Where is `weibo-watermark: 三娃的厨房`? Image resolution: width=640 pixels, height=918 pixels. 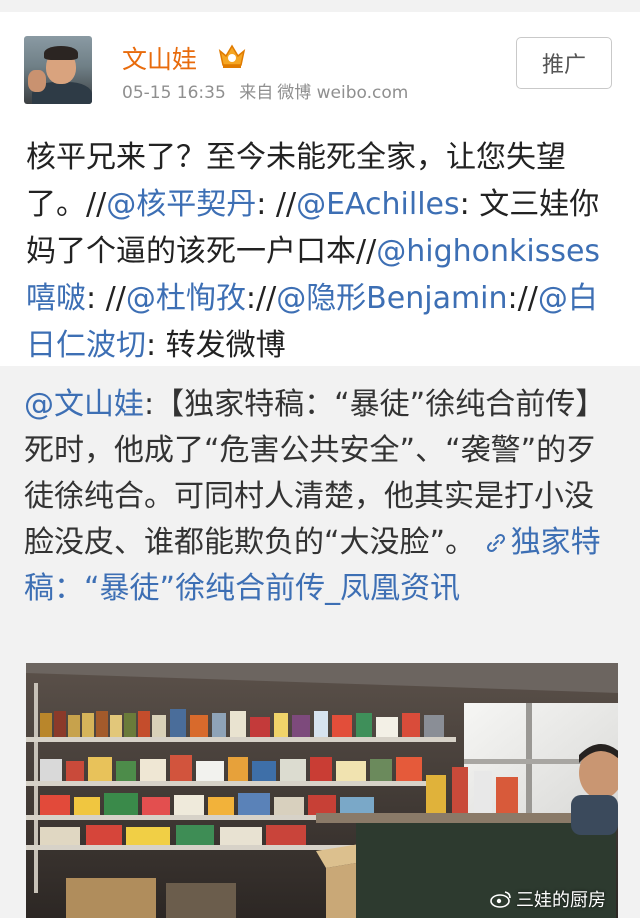 weibo-watermark: 三娃的厨房 is located at coordinates (548, 899).